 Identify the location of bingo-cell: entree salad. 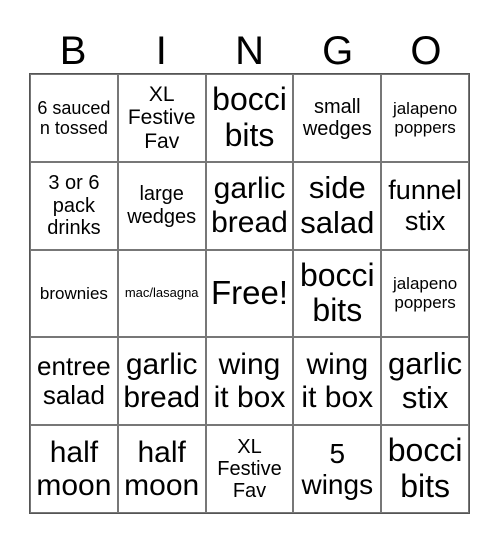
(74, 381).